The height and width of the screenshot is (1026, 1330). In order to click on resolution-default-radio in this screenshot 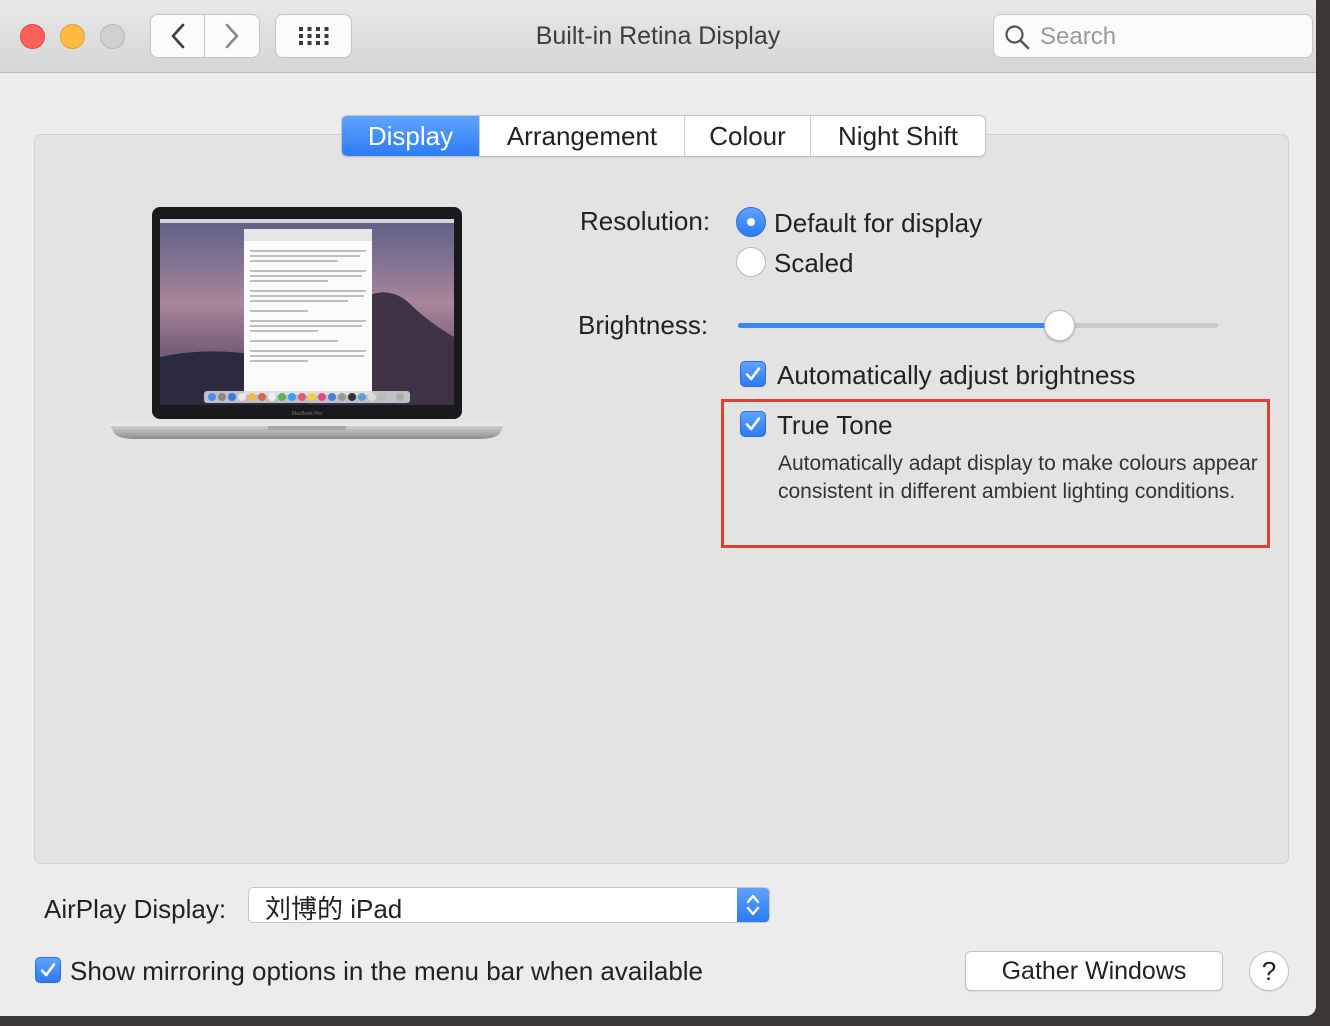, I will do `click(751, 222)`.